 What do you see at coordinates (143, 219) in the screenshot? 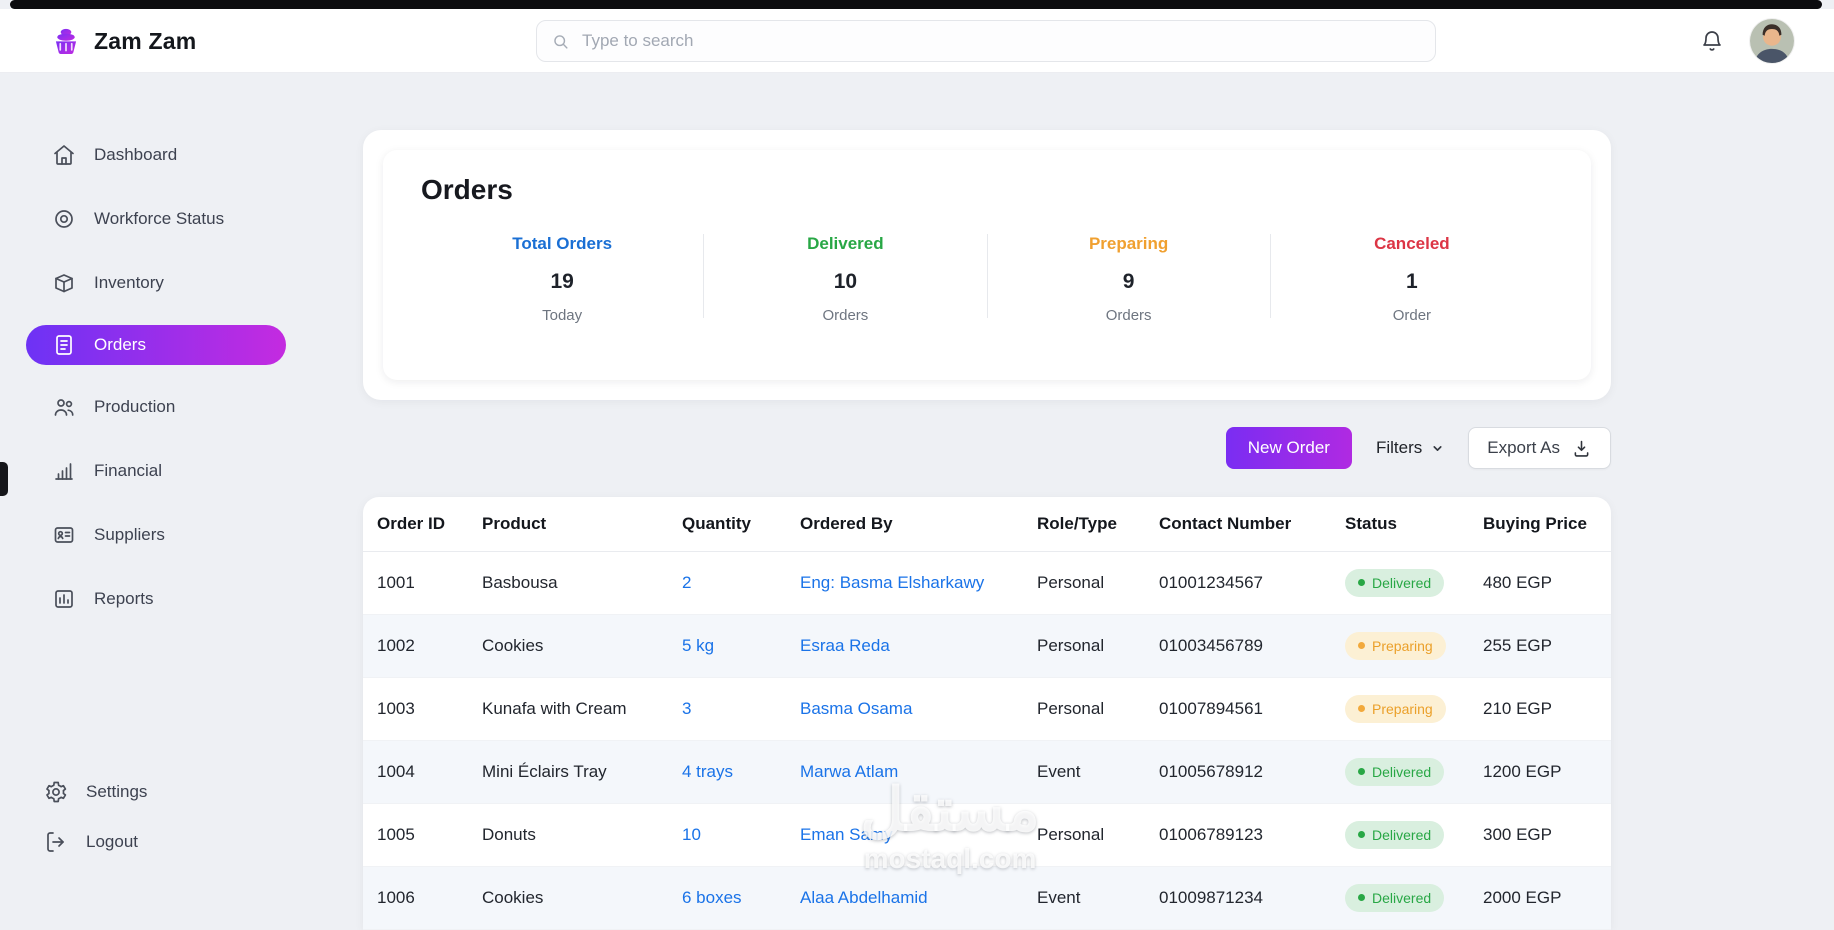
I see `sidebar-item-workforce-status: Workforce Status` at bounding box center [143, 219].